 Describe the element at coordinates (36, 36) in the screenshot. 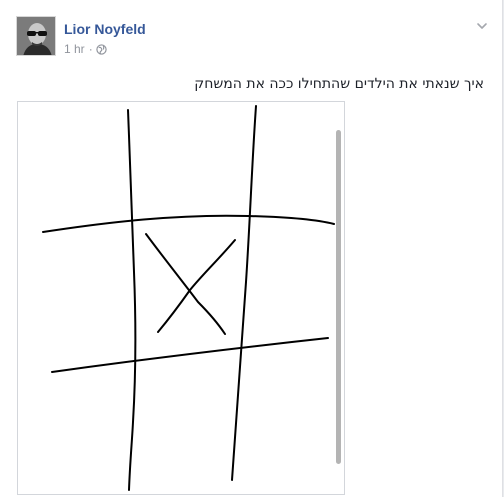

I see `avatar` at that location.